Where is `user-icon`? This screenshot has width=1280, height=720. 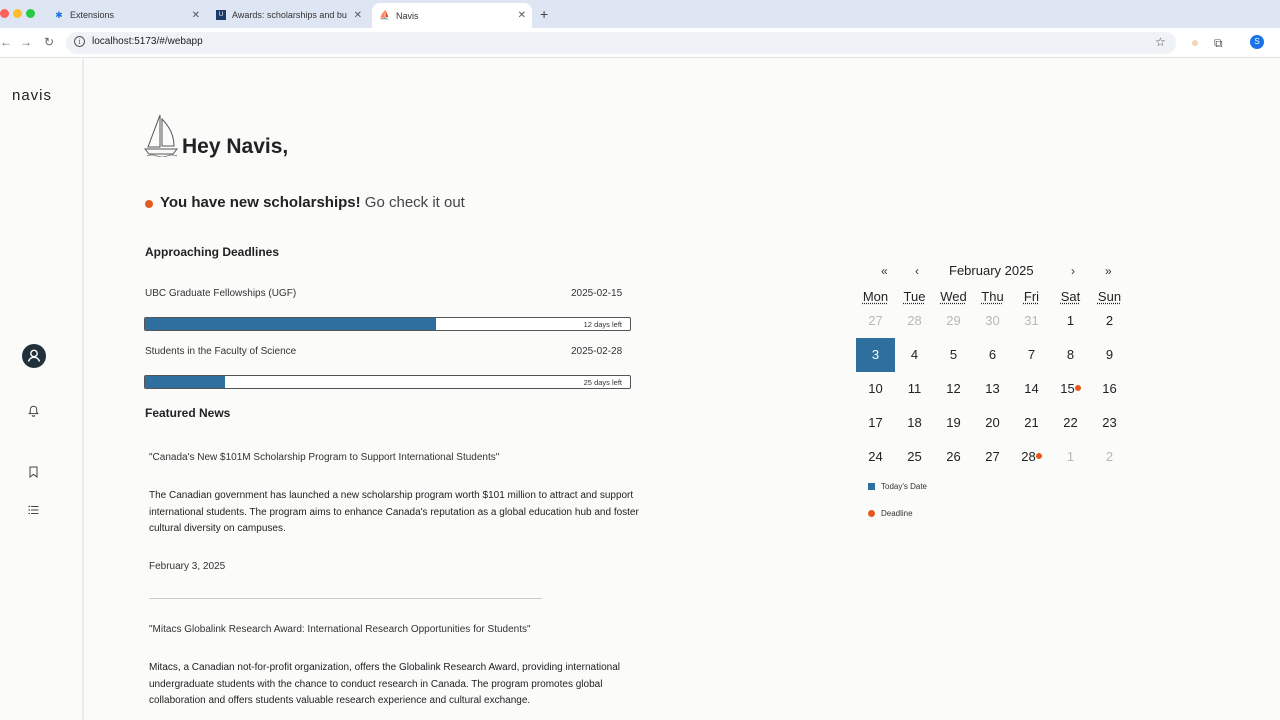 user-icon is located at coordinates (34, 355).